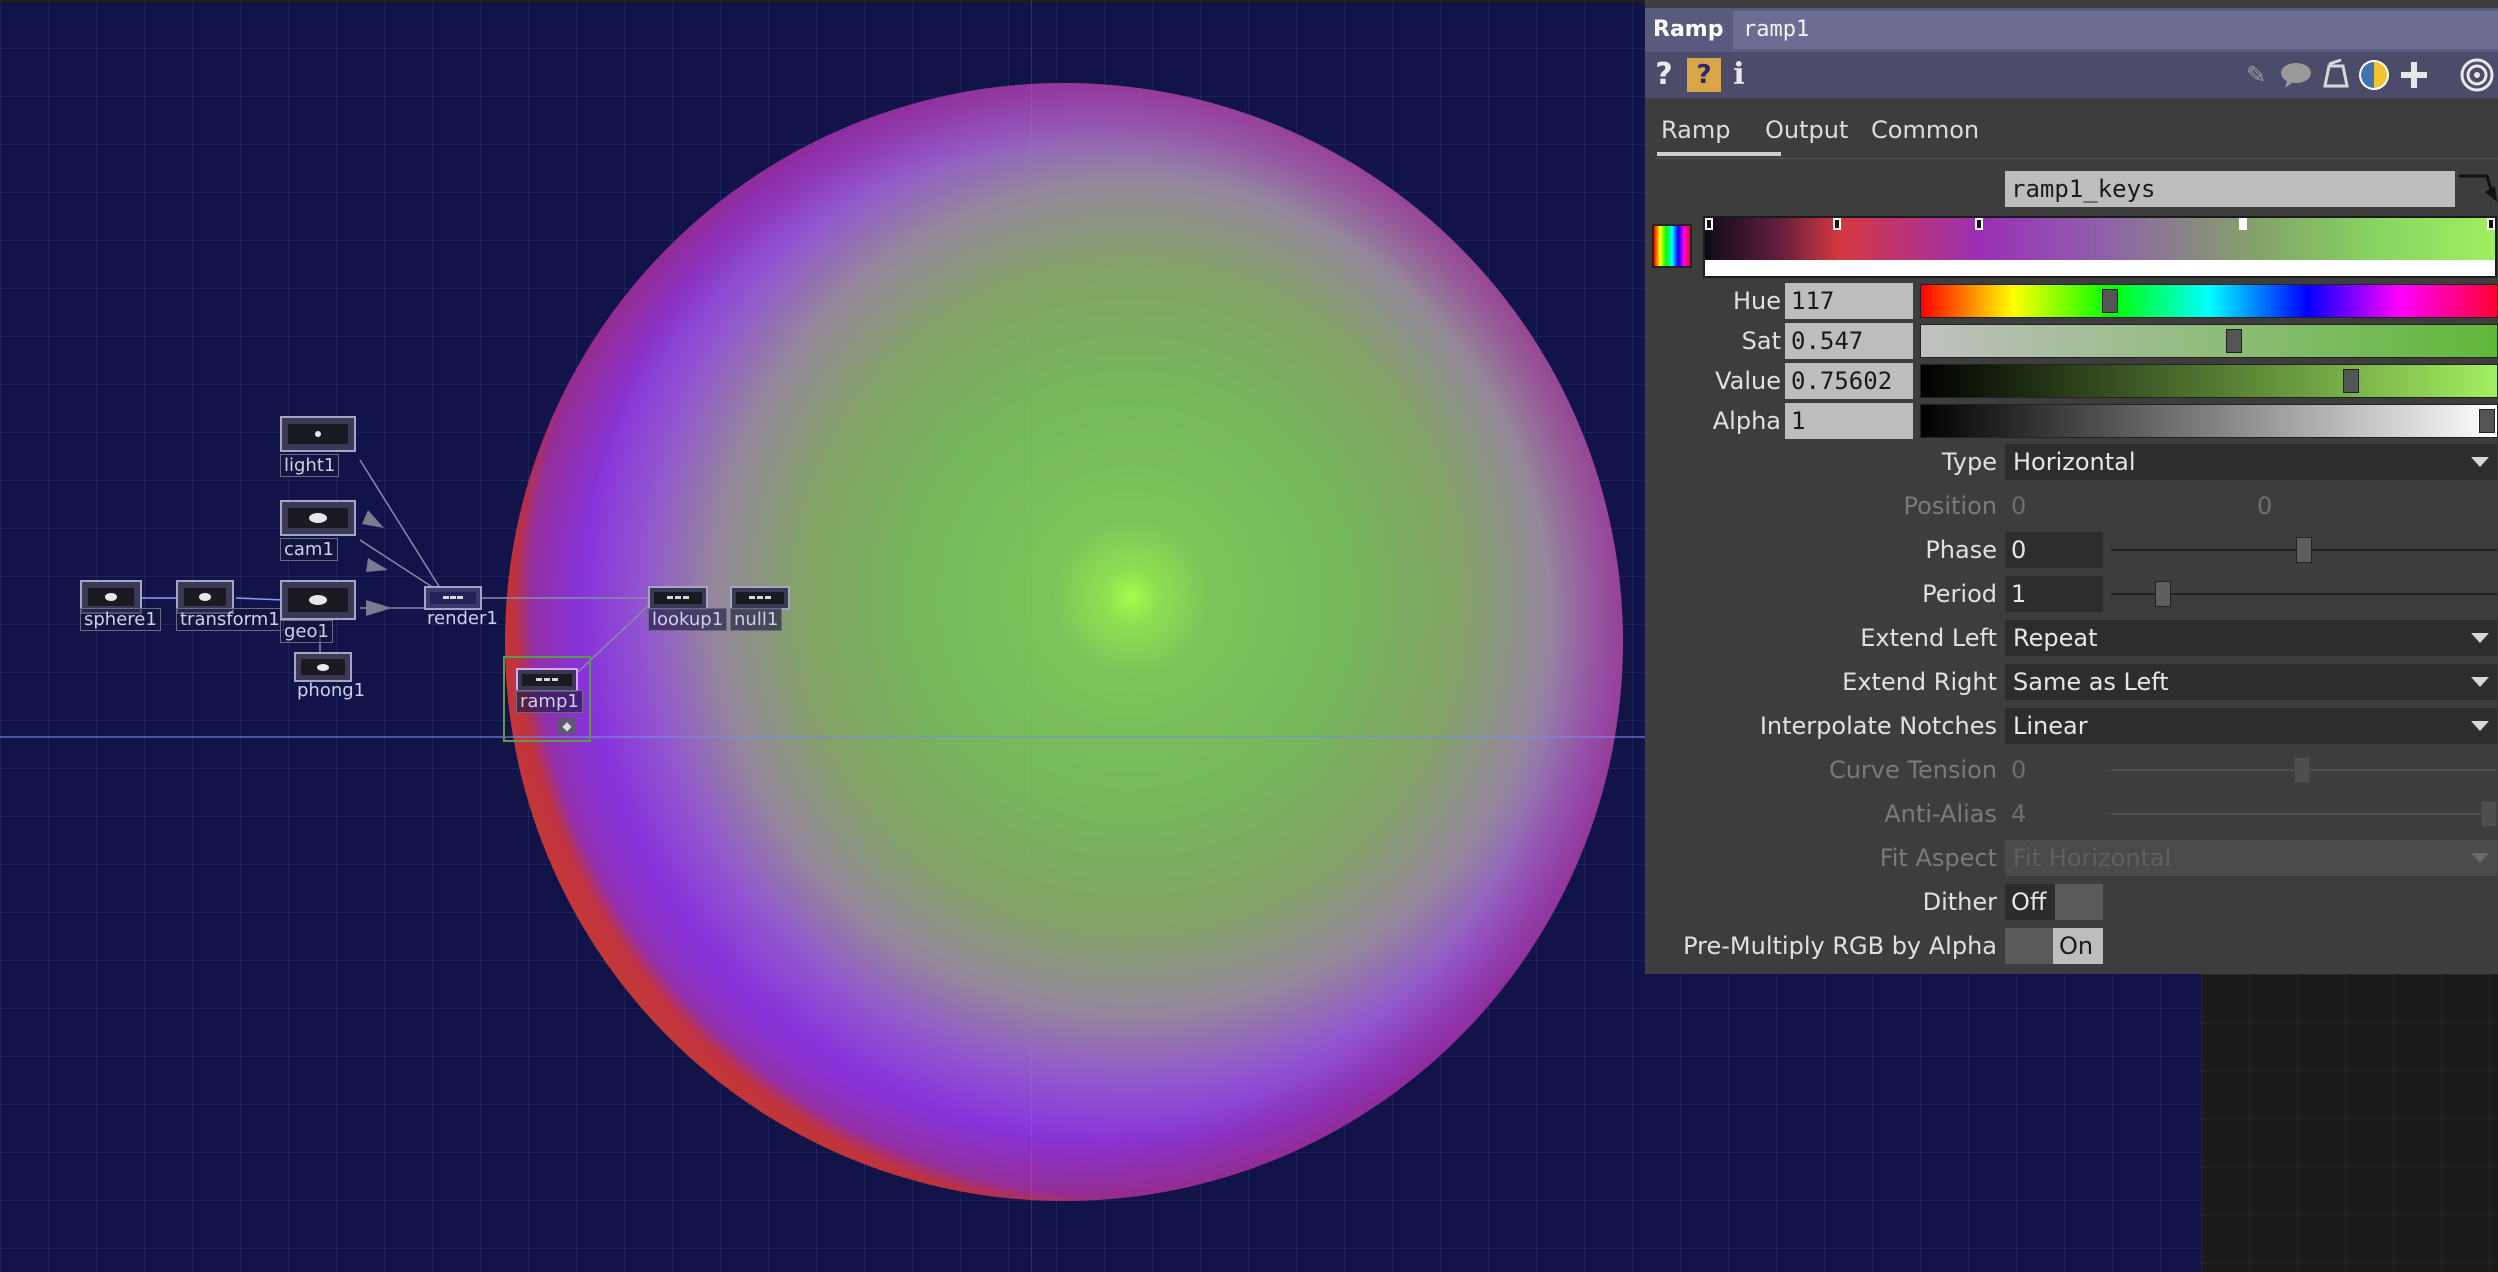  What do you see at coordinates (120, 619) in the screenshot?
I see `node-sphere1-label: sphere1` at bounding box center [120, 619].